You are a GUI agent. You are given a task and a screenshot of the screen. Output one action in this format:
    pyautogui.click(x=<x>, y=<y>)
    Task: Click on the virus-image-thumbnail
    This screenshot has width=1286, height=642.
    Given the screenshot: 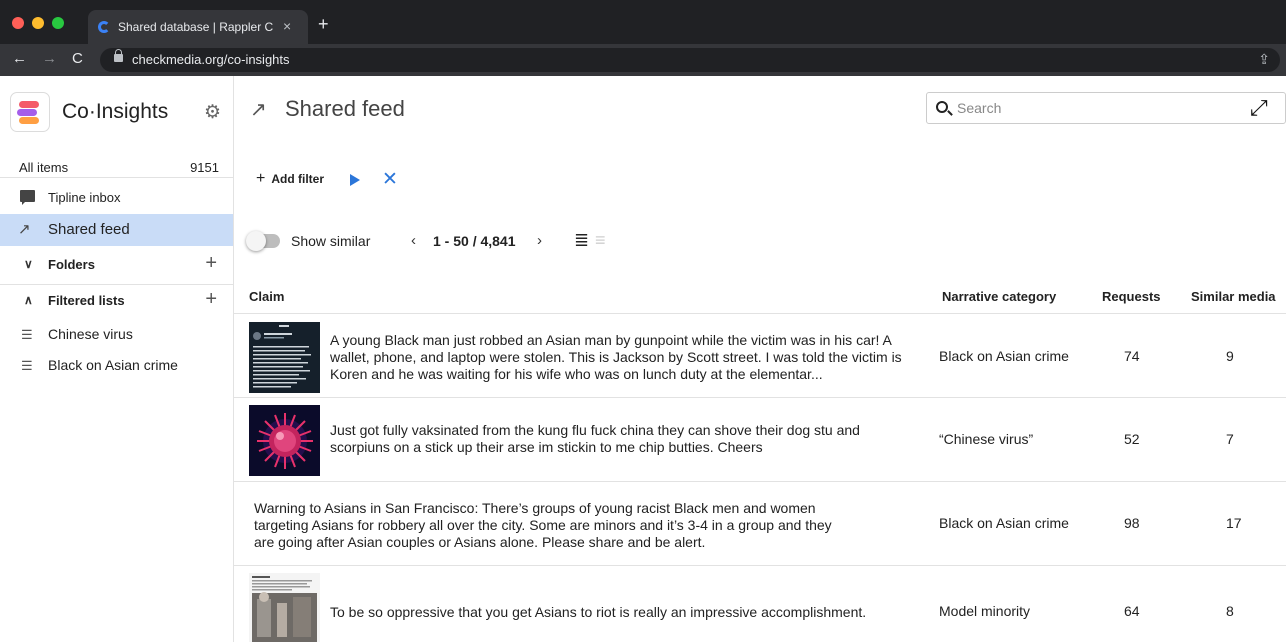 What is the action you would take?
    pyautogui.click(x=284, y=440)
    